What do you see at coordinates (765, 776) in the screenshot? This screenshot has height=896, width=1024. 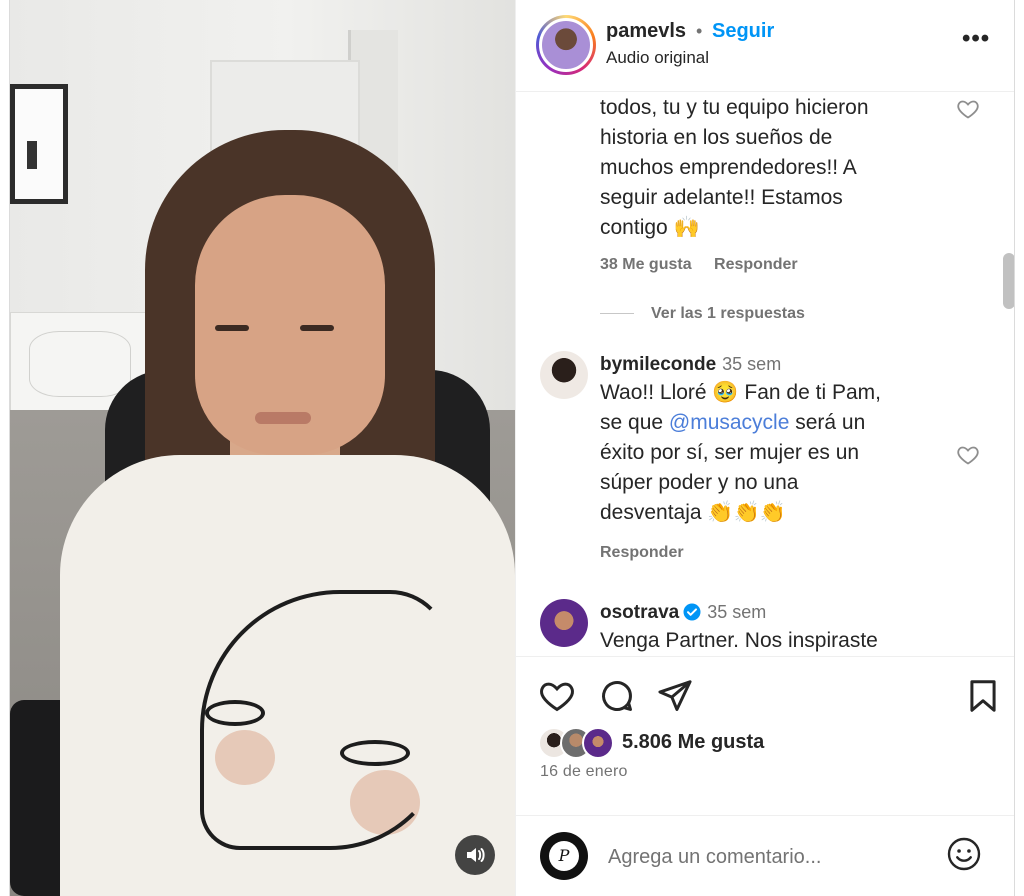 I see `post-actions: 5.806 Me gusta 16 de enero P` at bounding box center [765, 776].